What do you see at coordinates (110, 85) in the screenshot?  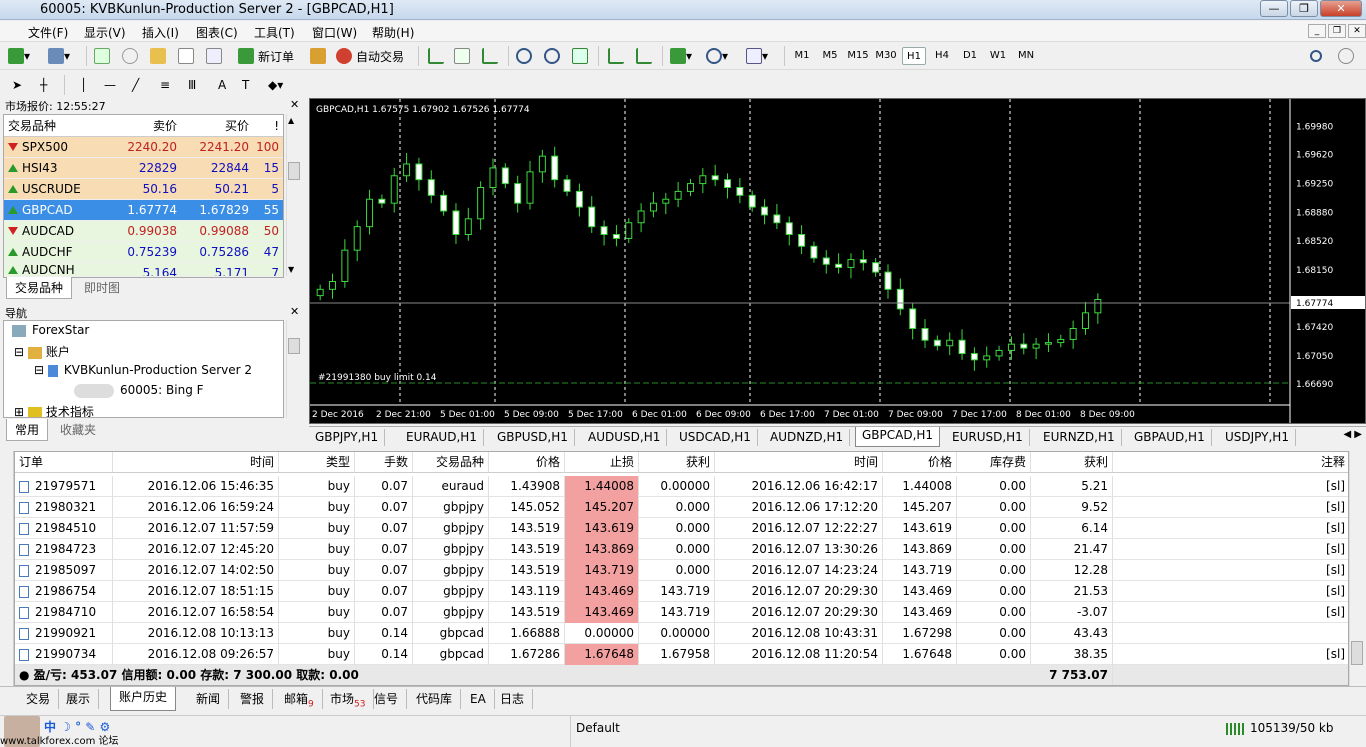 I see `horizontal-line-tool: —` at bounding box center [110, 85].